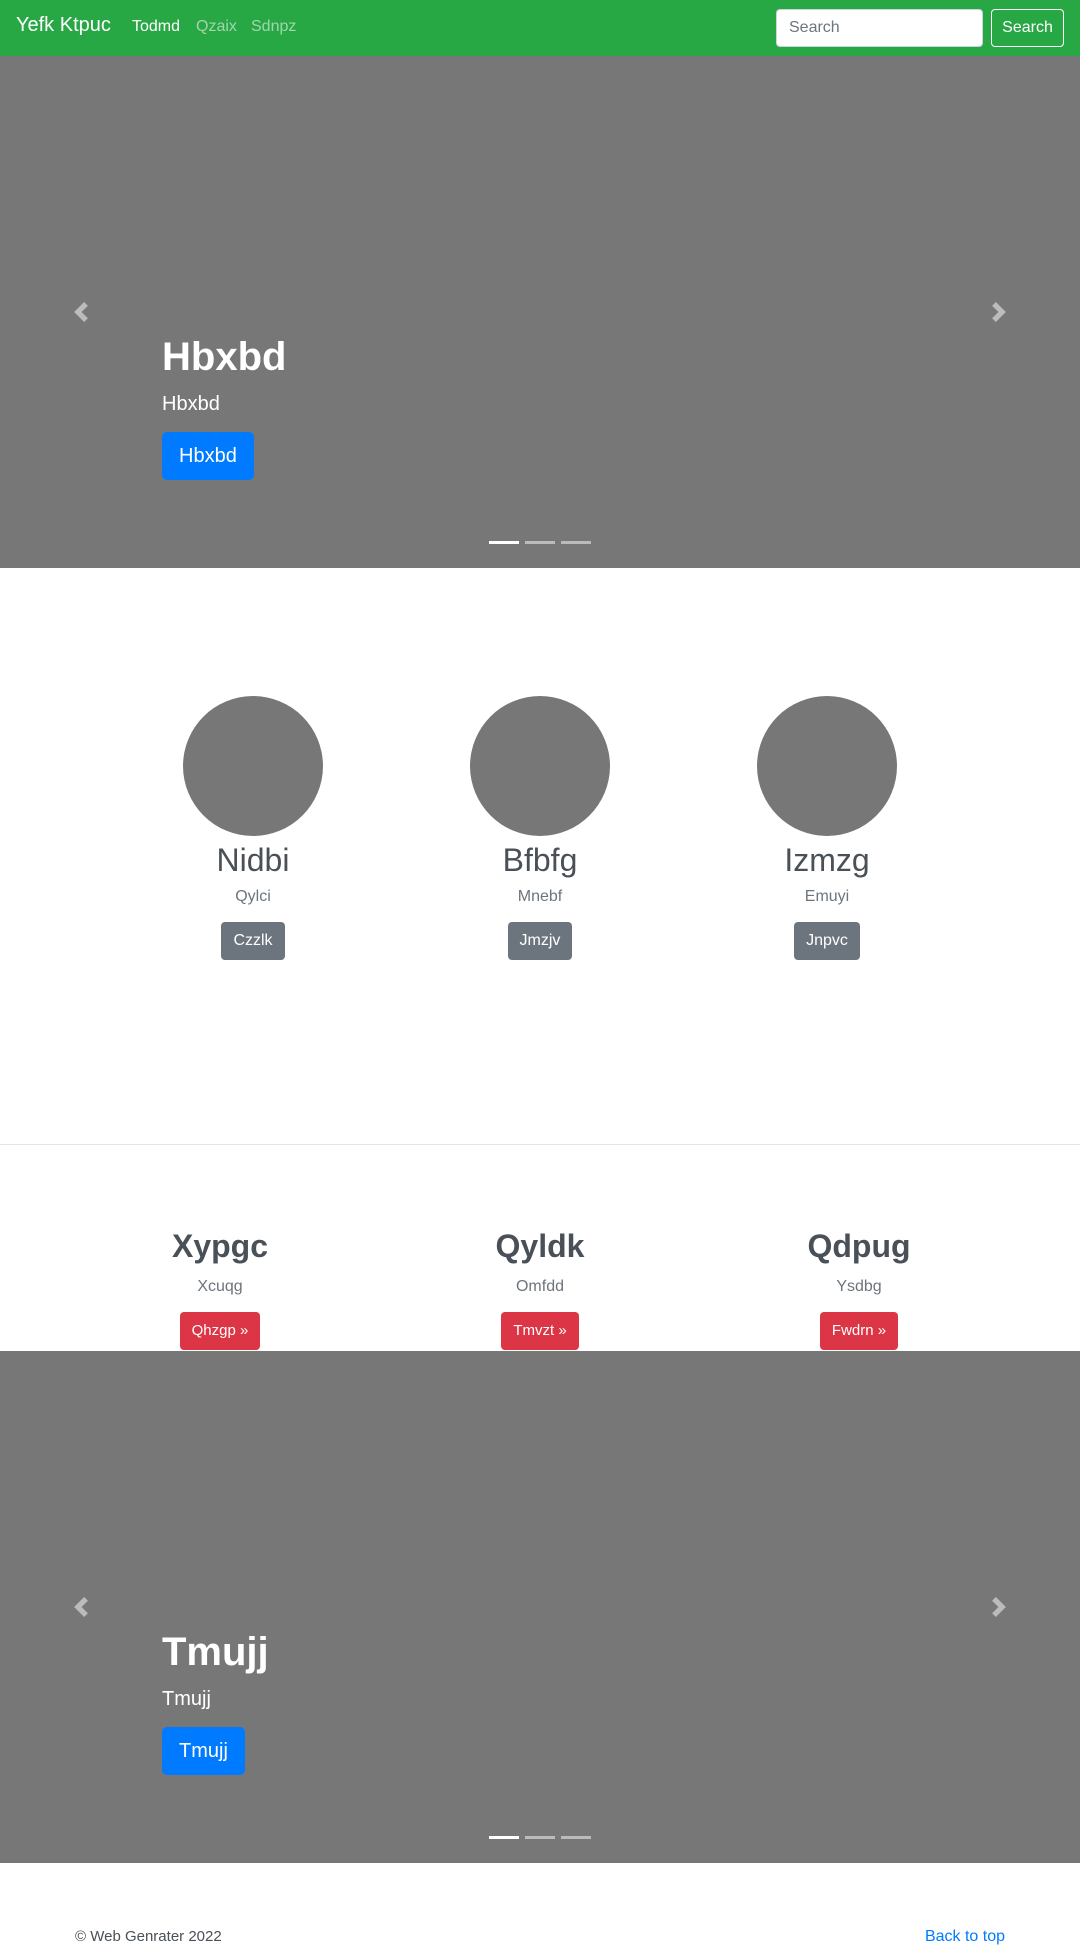 The width and height of the screenshot is (1080, 1950). I want to click on feature-text: Ysdbg, so click(859, 1286).